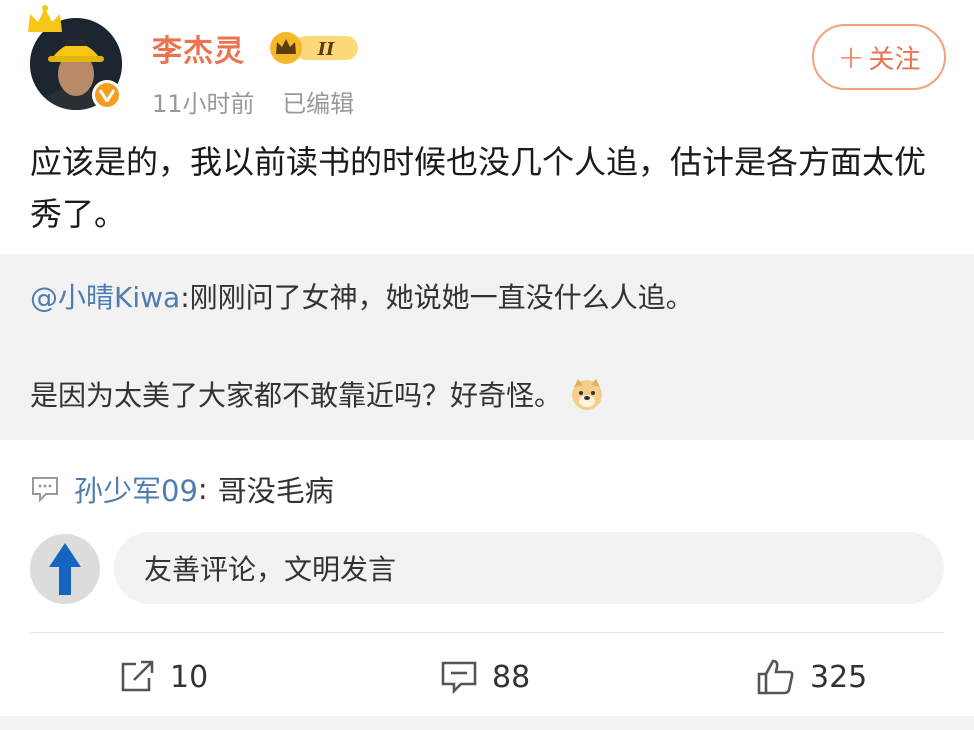 The height and width of the screenshot is (730, 974). I want to click on comment-input: 友善评论，文明发言, so click(529, 568).